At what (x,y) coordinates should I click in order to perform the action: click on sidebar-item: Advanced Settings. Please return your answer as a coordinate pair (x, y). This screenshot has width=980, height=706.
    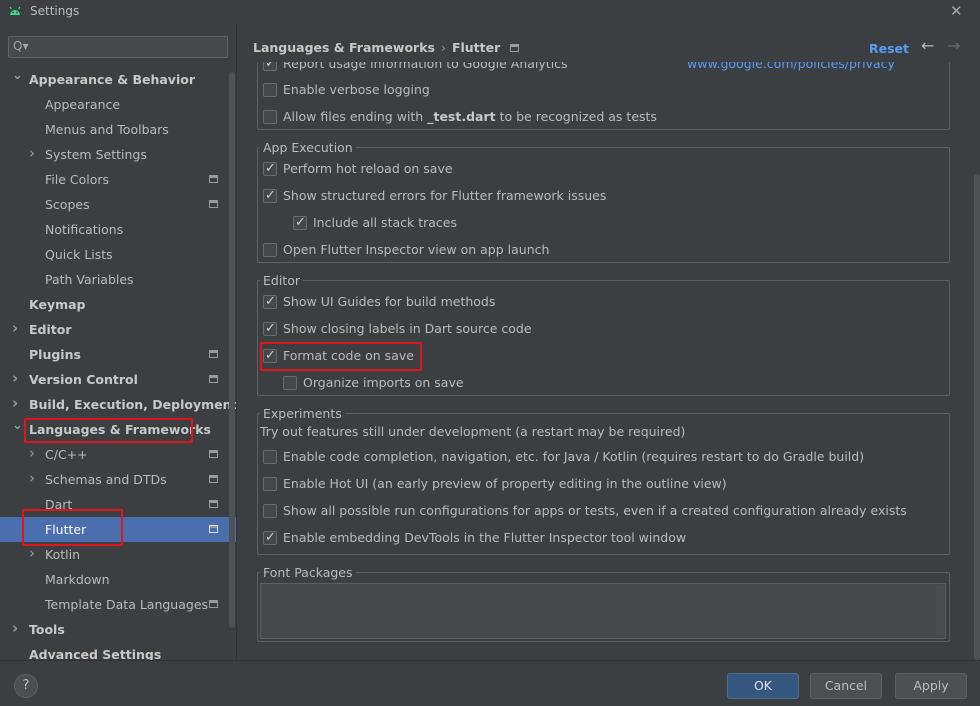
    Looking at the image, I should click on (114, 651).